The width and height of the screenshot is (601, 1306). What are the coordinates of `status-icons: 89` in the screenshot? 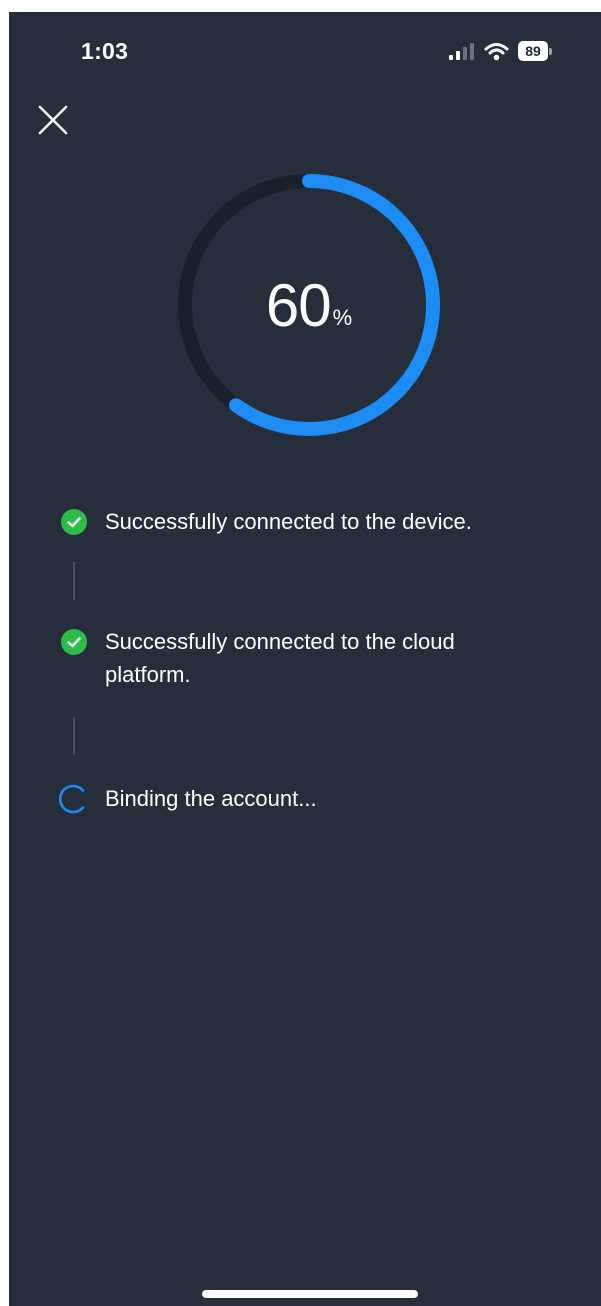 It's located at (500, 51).